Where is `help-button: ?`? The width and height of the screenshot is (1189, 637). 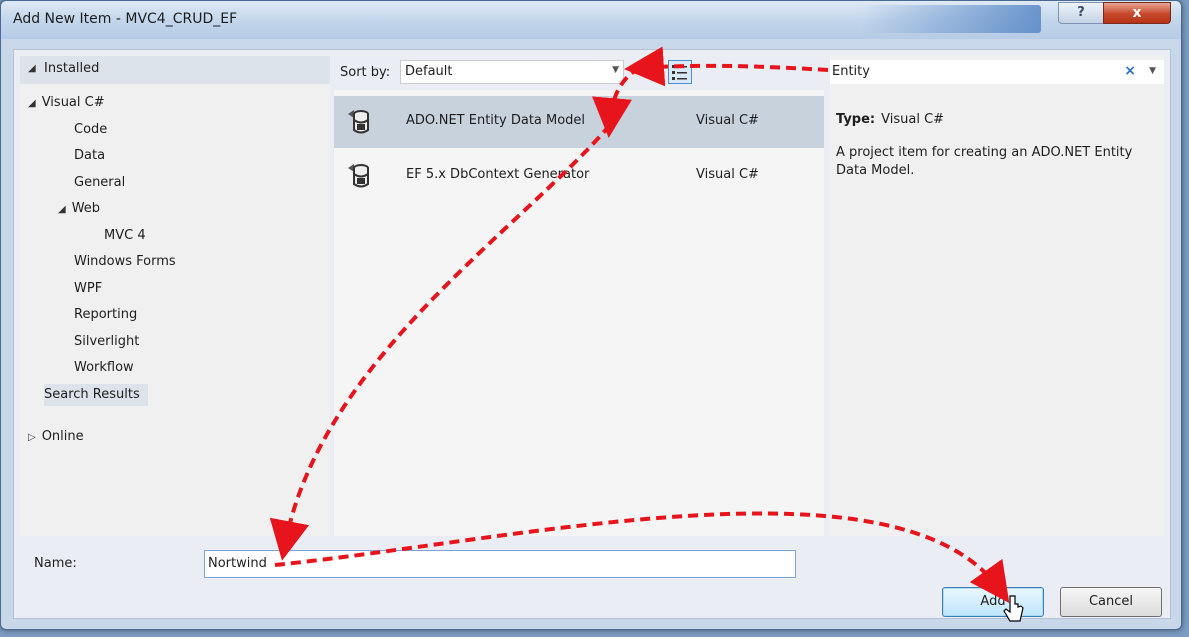
help-button: ? is located at coordinates (1081, 13).